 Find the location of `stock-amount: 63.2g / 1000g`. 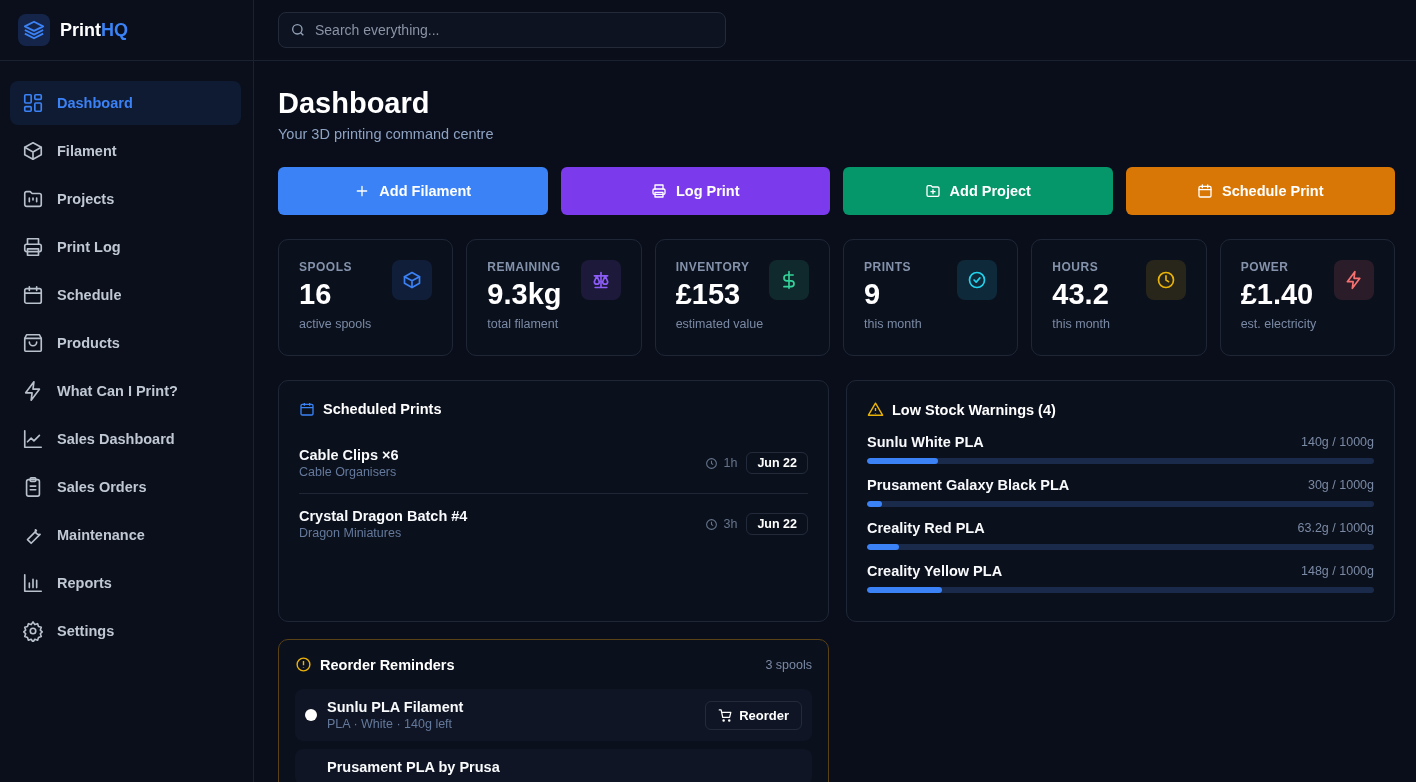

stock-amount: 63.2g / 1000g is located at coordinates (1335, 528).